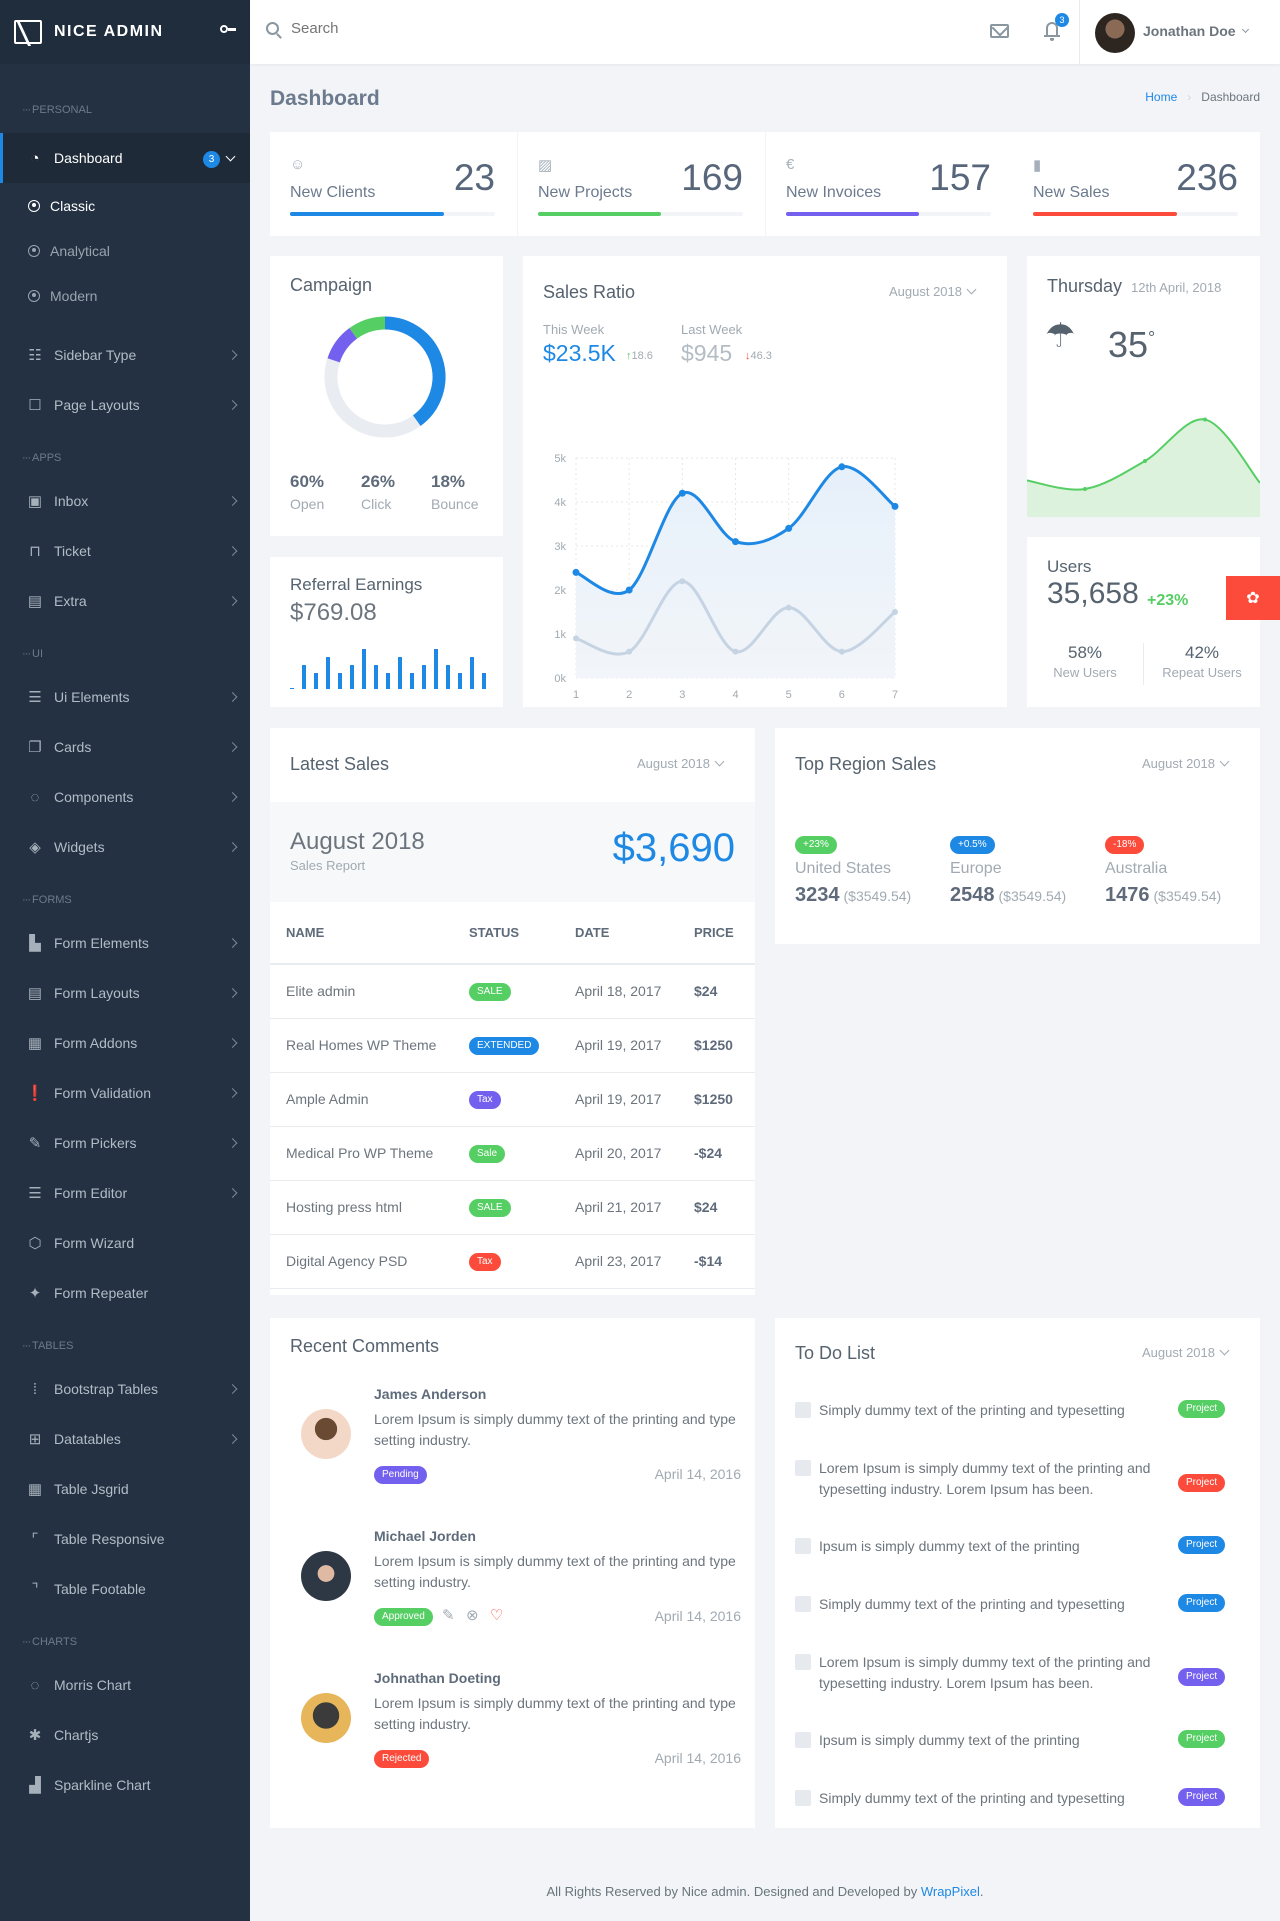  Describe the element at coordinates (125, 205) in the screenshot. I see `sidebar-subitem-classic: Classic` at that location.